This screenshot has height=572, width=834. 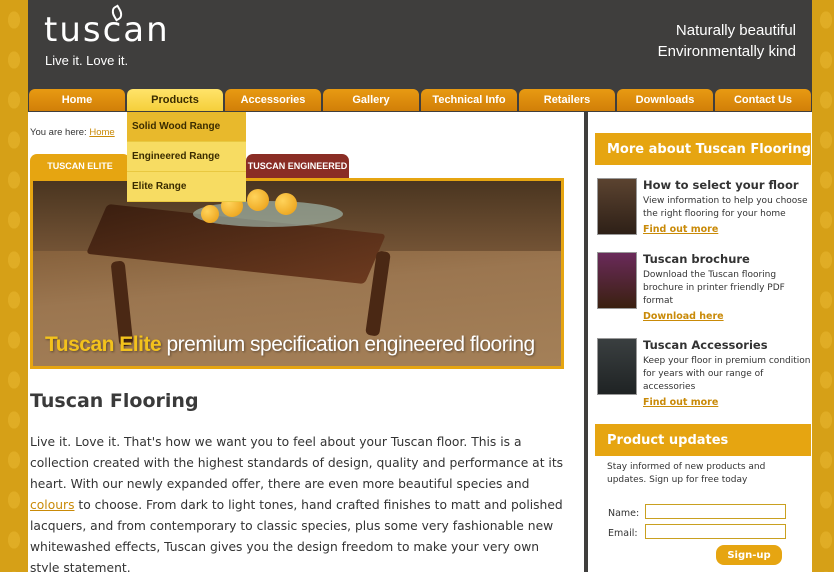 What do you see at coordinates (273, 100) in the screenshot?
I see `nav-accessories: Accessories` at bounding box center [273, 100].